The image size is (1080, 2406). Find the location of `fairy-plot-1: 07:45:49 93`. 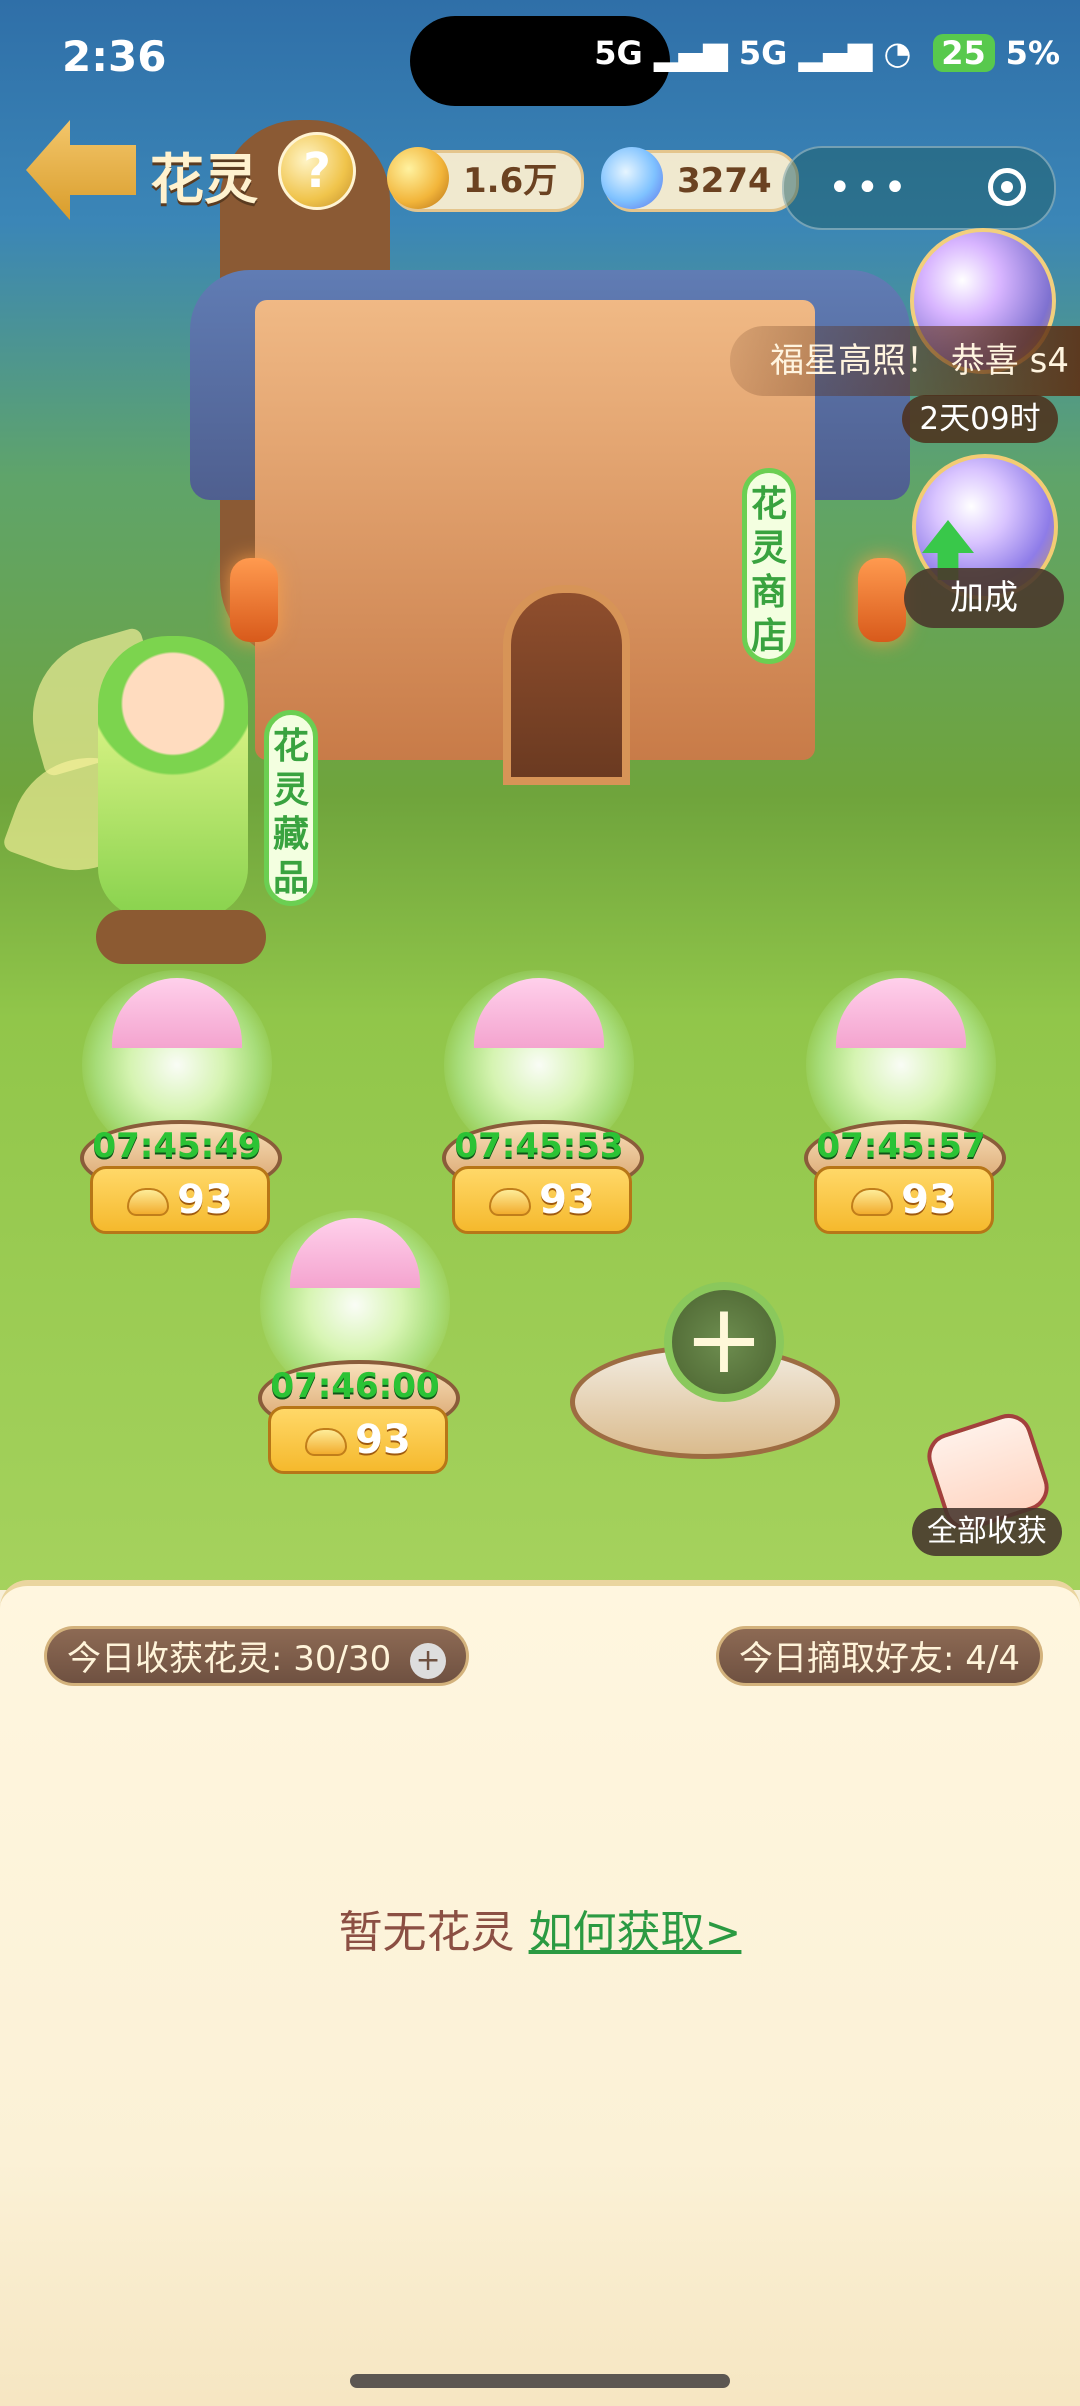

fairy-plot-1: 07:45:49 93 is located at coordinates (177, 1105).